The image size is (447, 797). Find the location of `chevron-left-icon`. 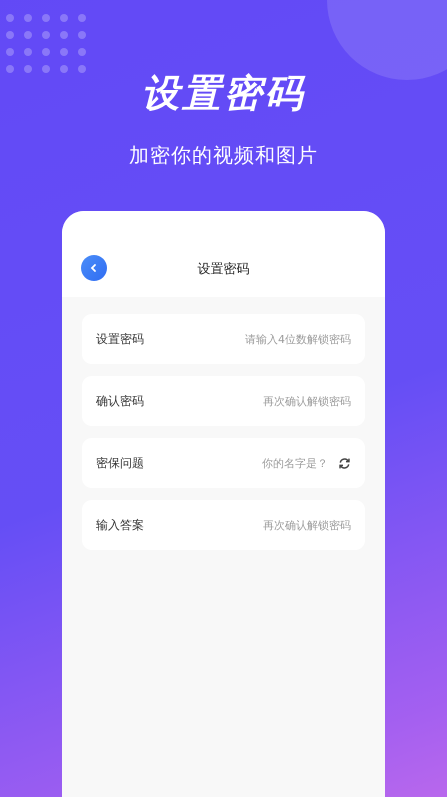

chevron-left-icon is located at coordinates (94, 268).